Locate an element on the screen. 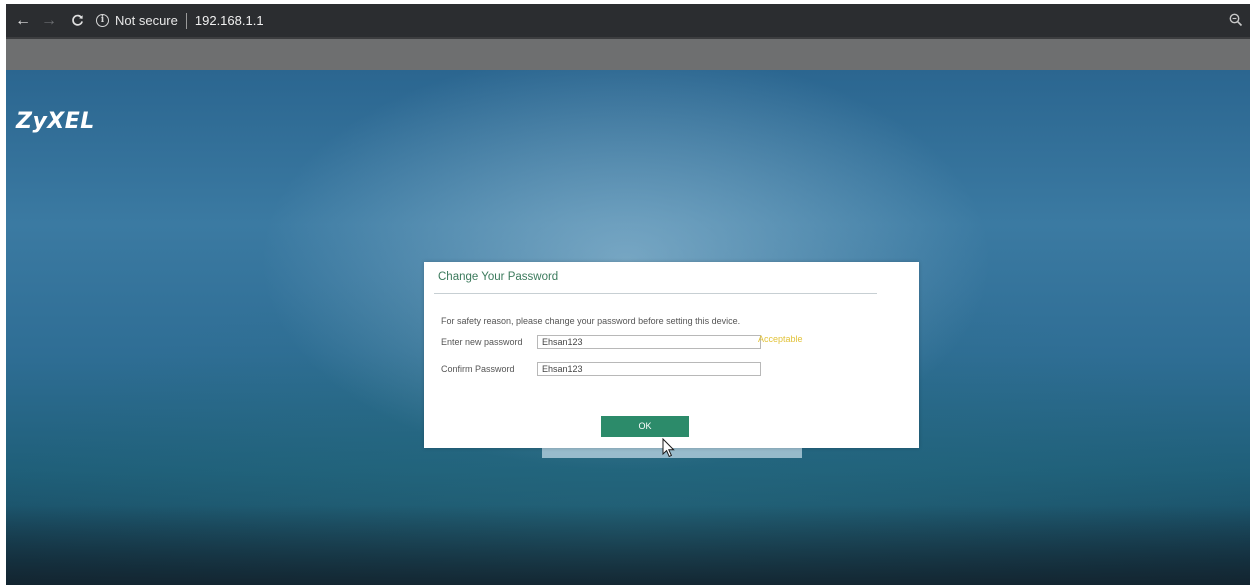  reload-icon is located at coordinates (77, 21).